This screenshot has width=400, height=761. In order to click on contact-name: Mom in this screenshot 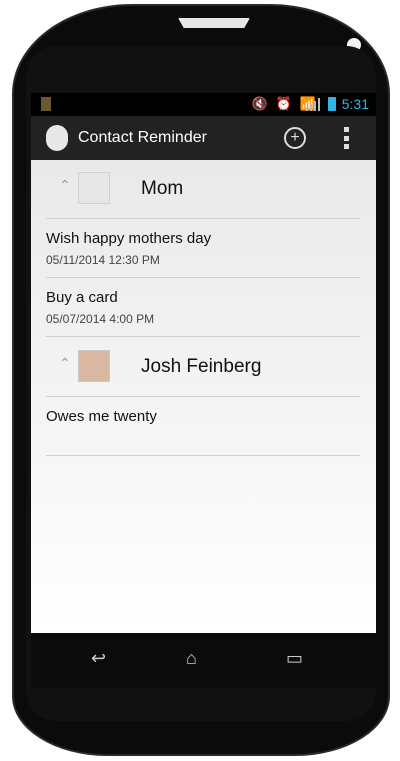, I will do `click(162, 188)`.